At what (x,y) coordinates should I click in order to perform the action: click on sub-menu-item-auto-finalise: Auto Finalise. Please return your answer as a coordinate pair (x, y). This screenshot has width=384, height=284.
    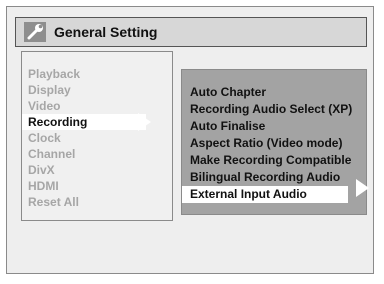
    Looking at the image, I should click on (274, 126).